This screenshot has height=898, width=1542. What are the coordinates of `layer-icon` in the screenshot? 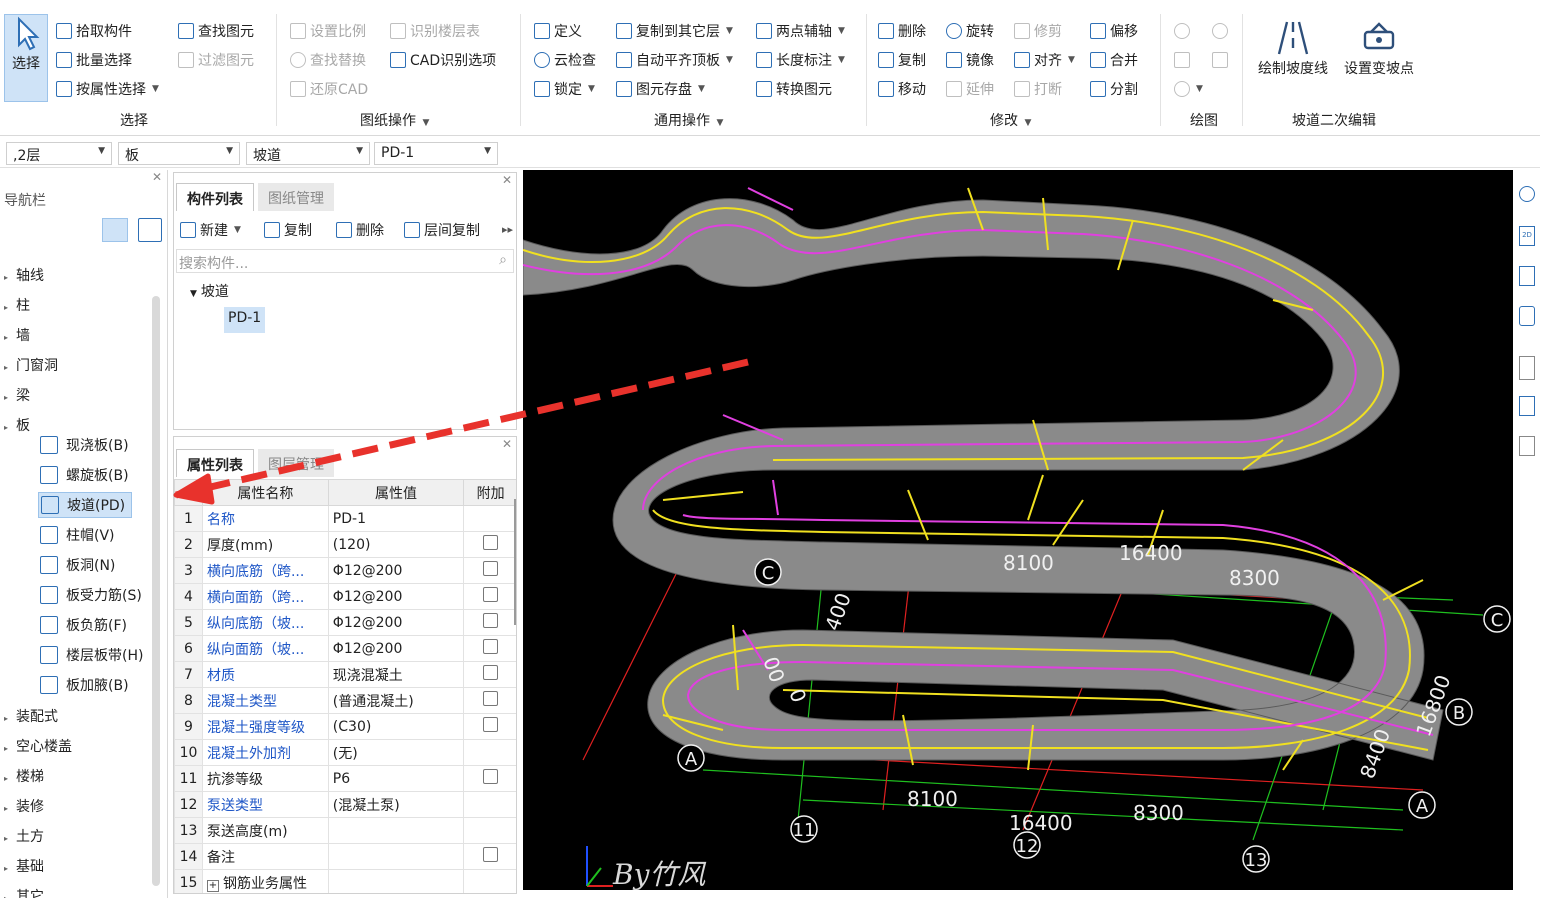 It's located at (1527, 368).